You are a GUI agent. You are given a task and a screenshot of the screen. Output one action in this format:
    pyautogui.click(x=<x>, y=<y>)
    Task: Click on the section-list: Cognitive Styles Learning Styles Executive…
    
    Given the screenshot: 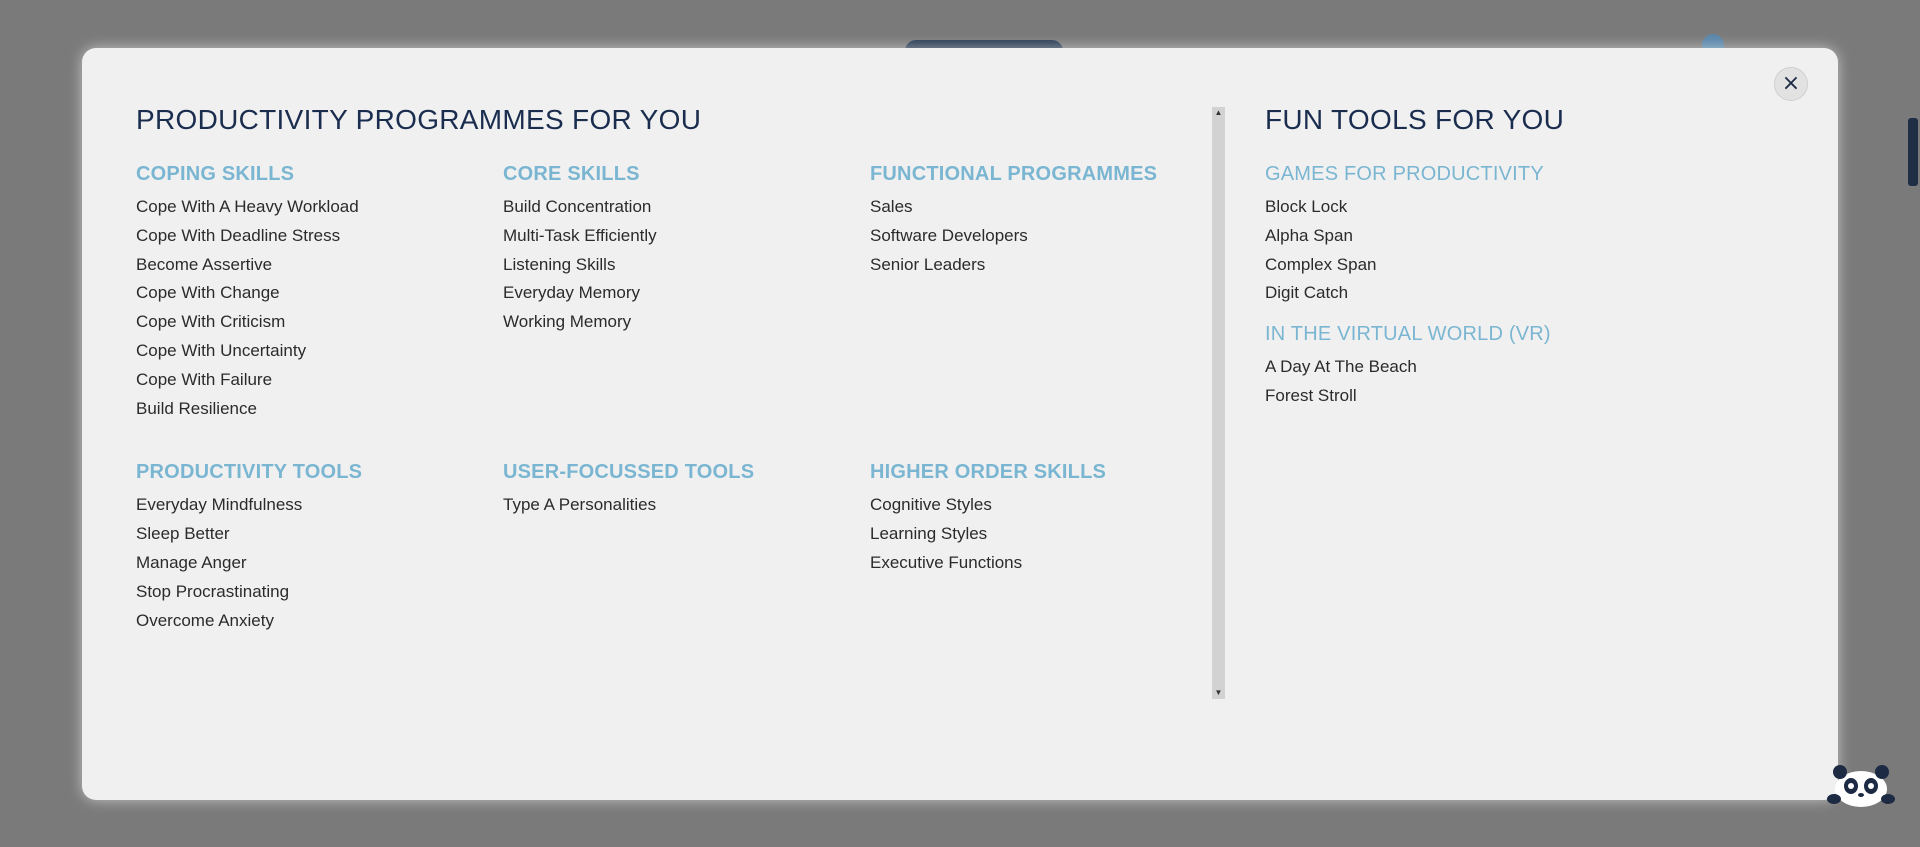 What is the action you would take?
    pyautogui.click(x=1053, y=534)
    